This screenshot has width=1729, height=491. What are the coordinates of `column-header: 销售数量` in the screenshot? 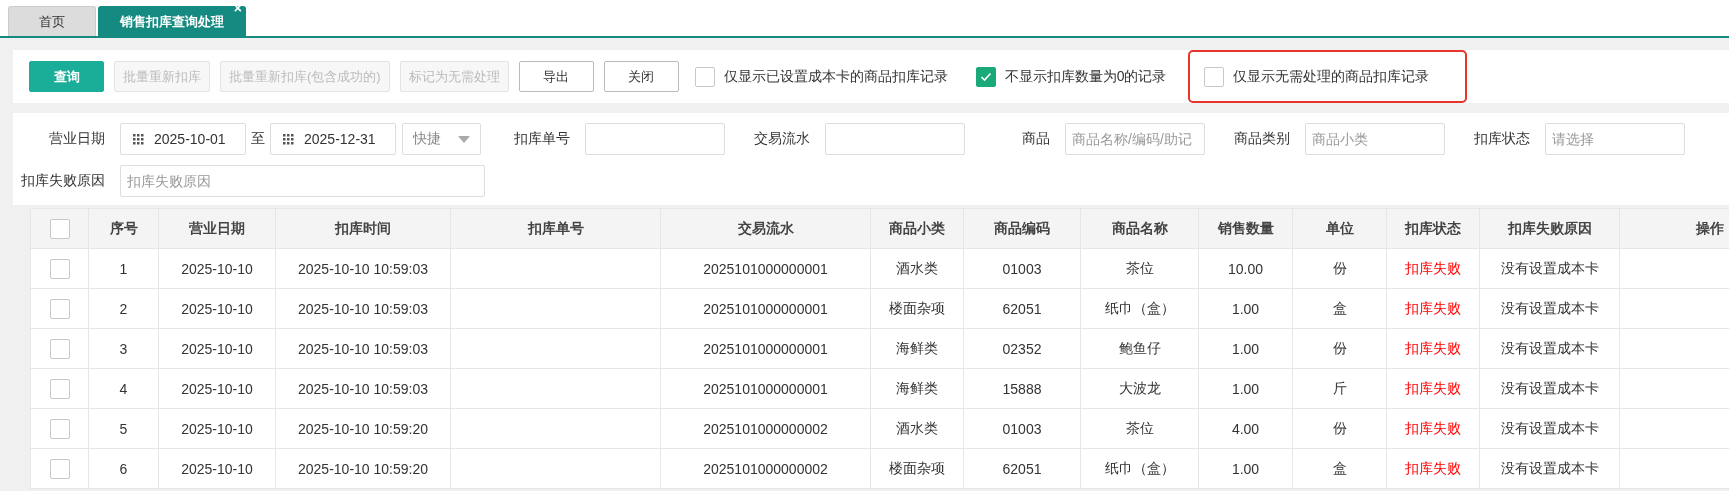 It's located at (1245, 228).